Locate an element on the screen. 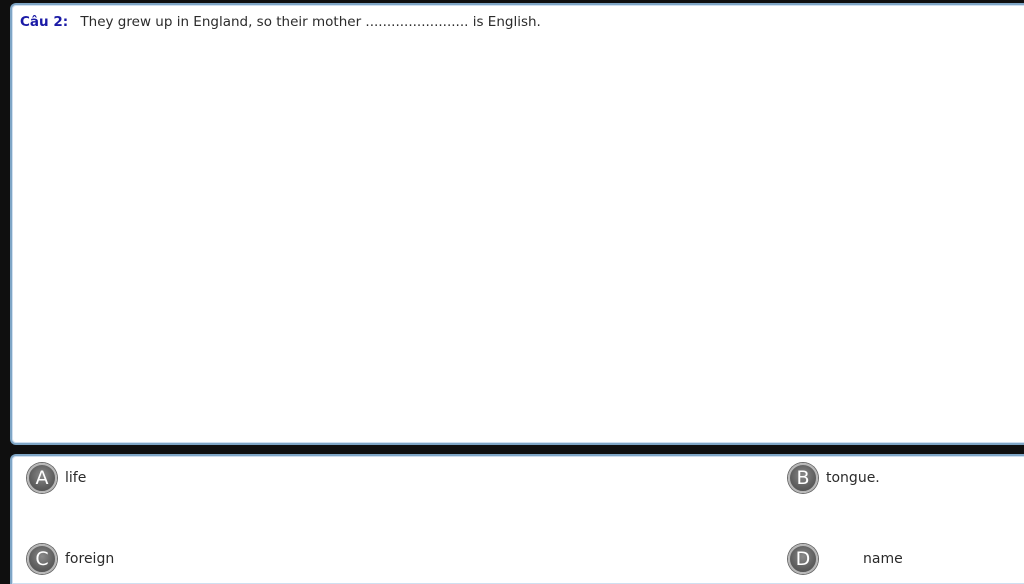 The width and height of the screenshot is (1024, 584). option-a-text: life is located at coordinates (76, 478).